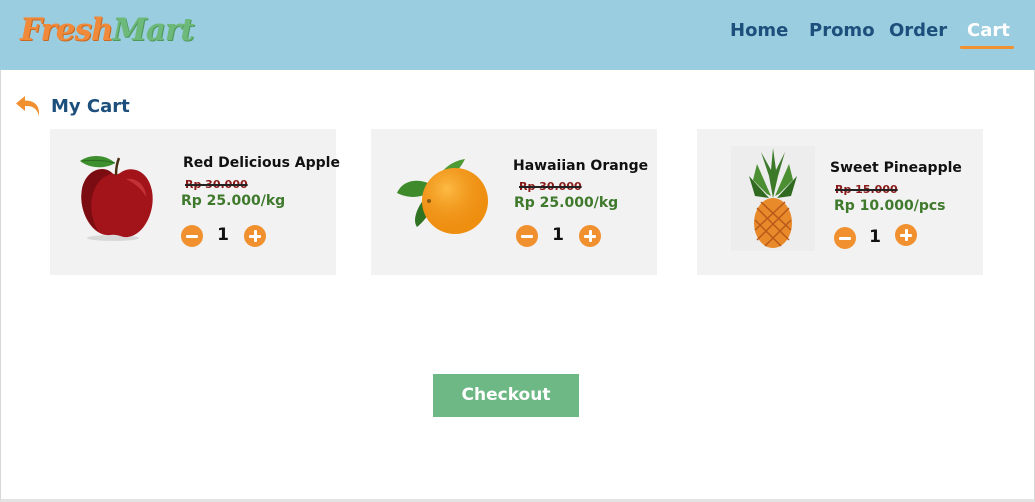 The height and width of the screenshot is (502, 1035). I want to click on brand-logo: FreshMart, so click(107, 30).